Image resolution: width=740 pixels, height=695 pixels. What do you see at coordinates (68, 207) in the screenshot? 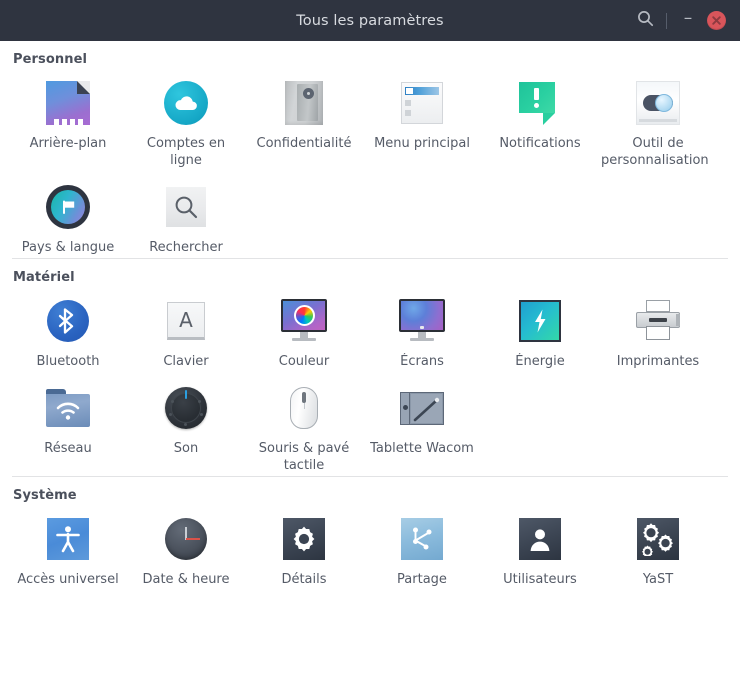
I see `region-flag-icon` at bounding box center [68, 207].